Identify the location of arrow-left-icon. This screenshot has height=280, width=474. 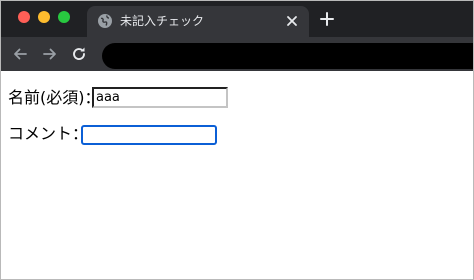
(20, 54).